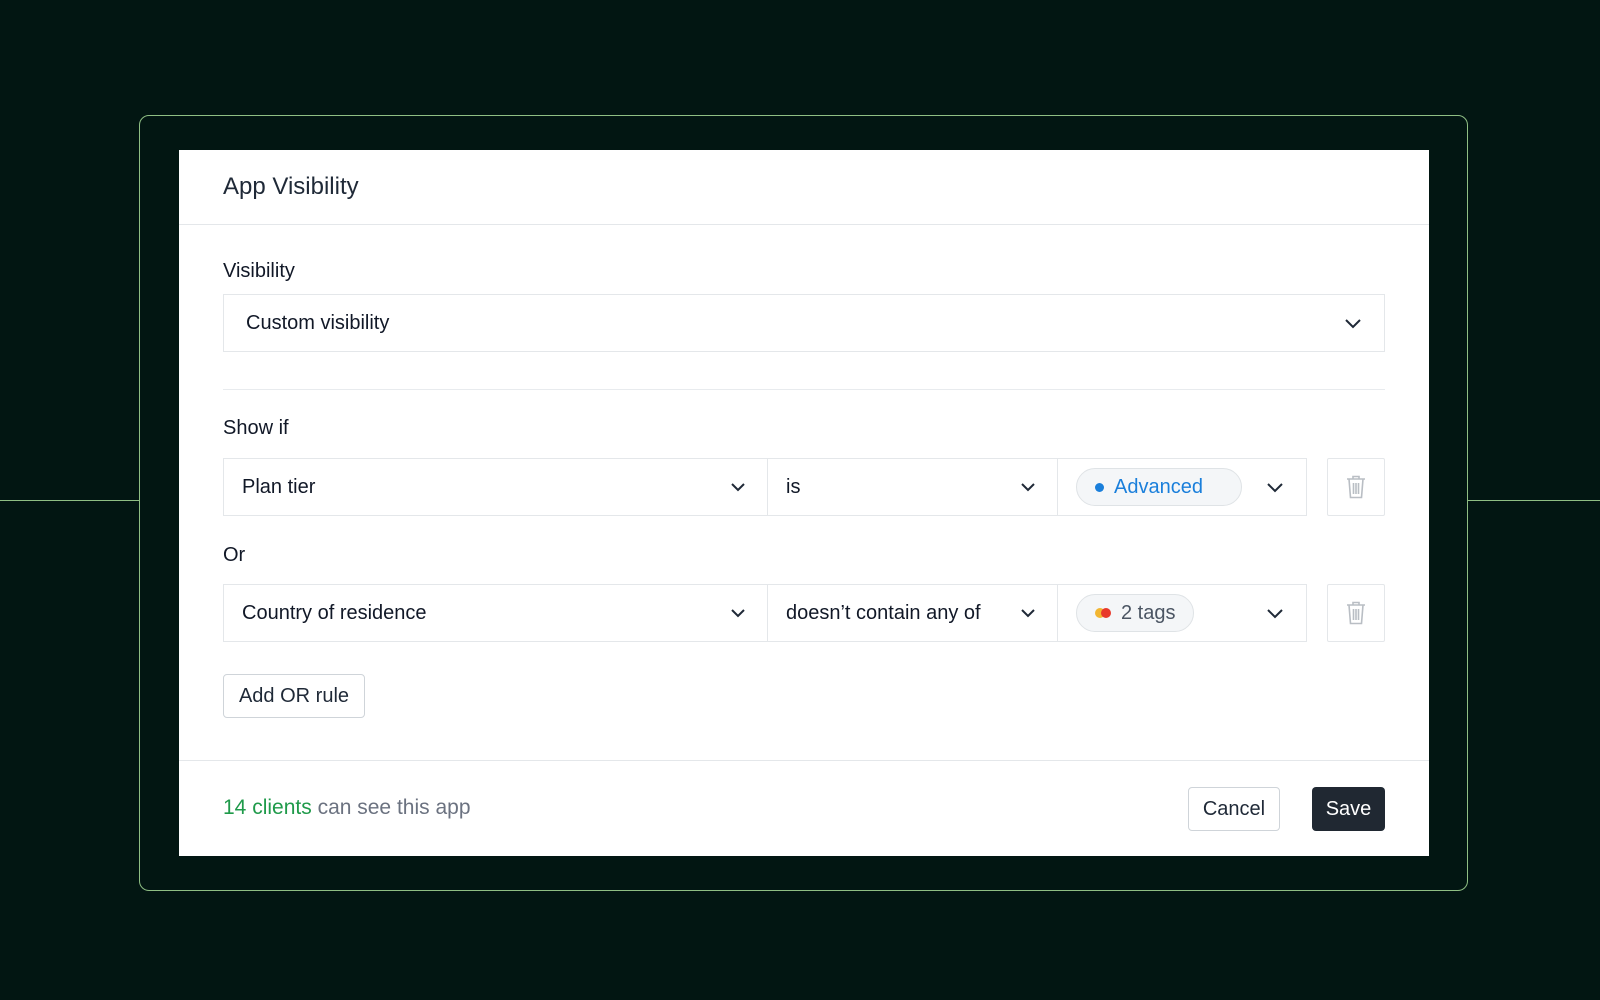 This screenshot has height=1000, width=1600. What do you see at coordinates (1103, 613) in the screenshot?
I see `tag-colors-icon` at bounding box center [1103, 613].